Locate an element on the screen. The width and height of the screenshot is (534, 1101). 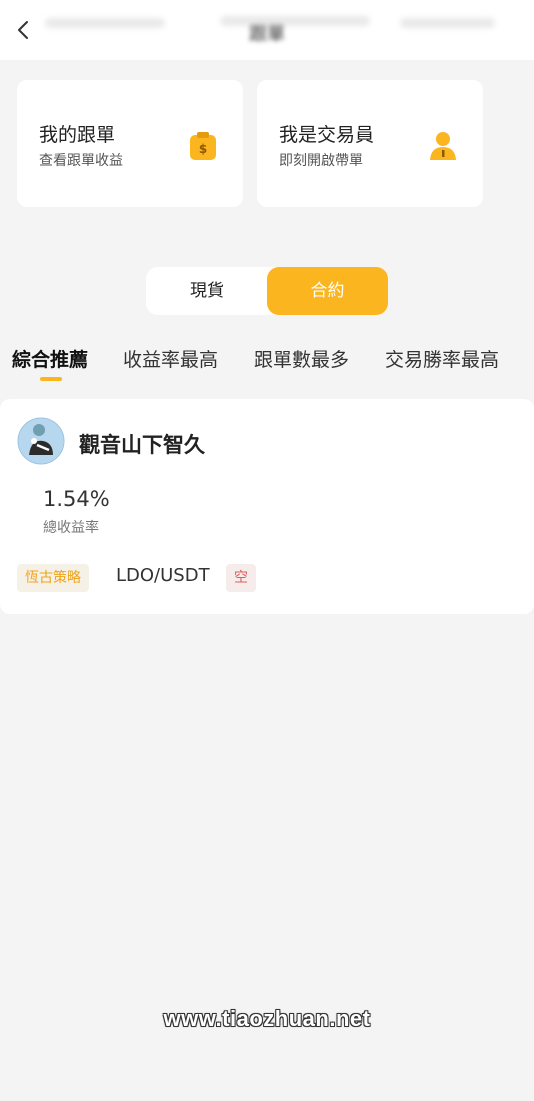
tab-highest-return: 收益率最高 is located at coordinates (170, 358).